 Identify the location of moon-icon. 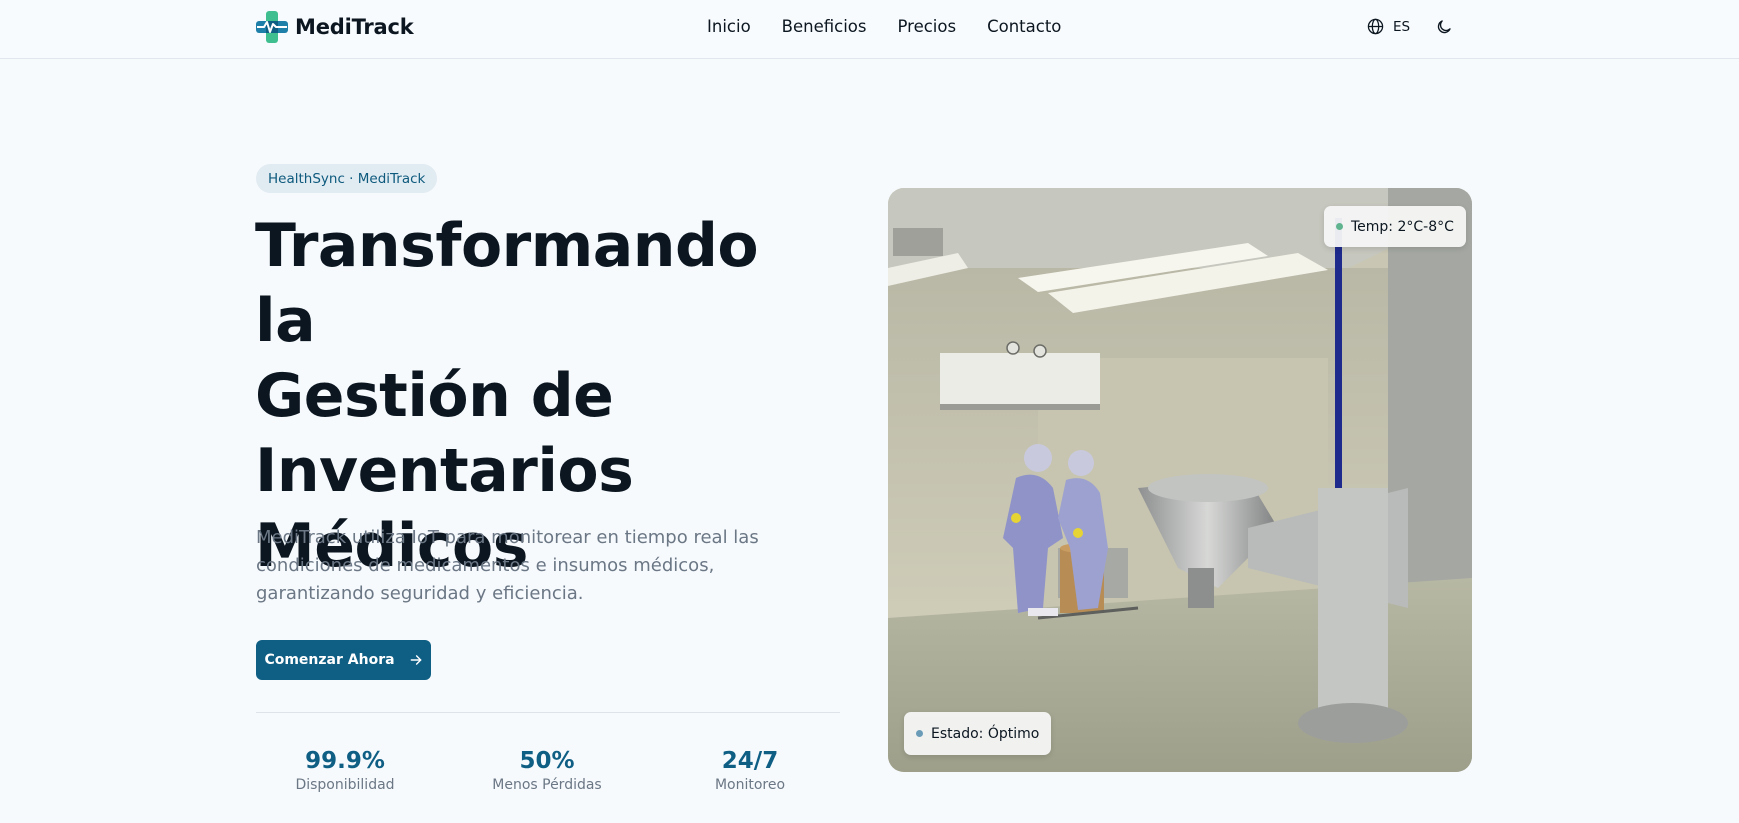
(1444, 27).